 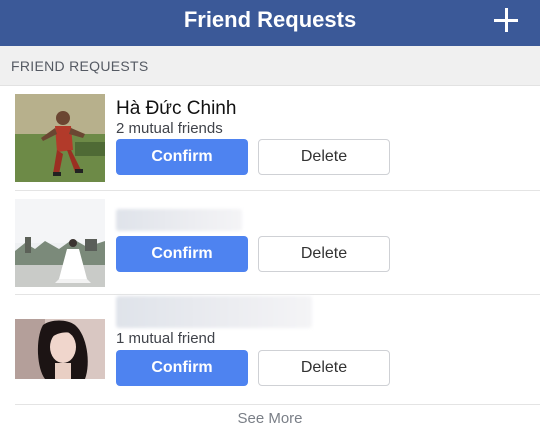 I want to click on mutual-friends: 1 mutual friend, so click(x=165, y=338).